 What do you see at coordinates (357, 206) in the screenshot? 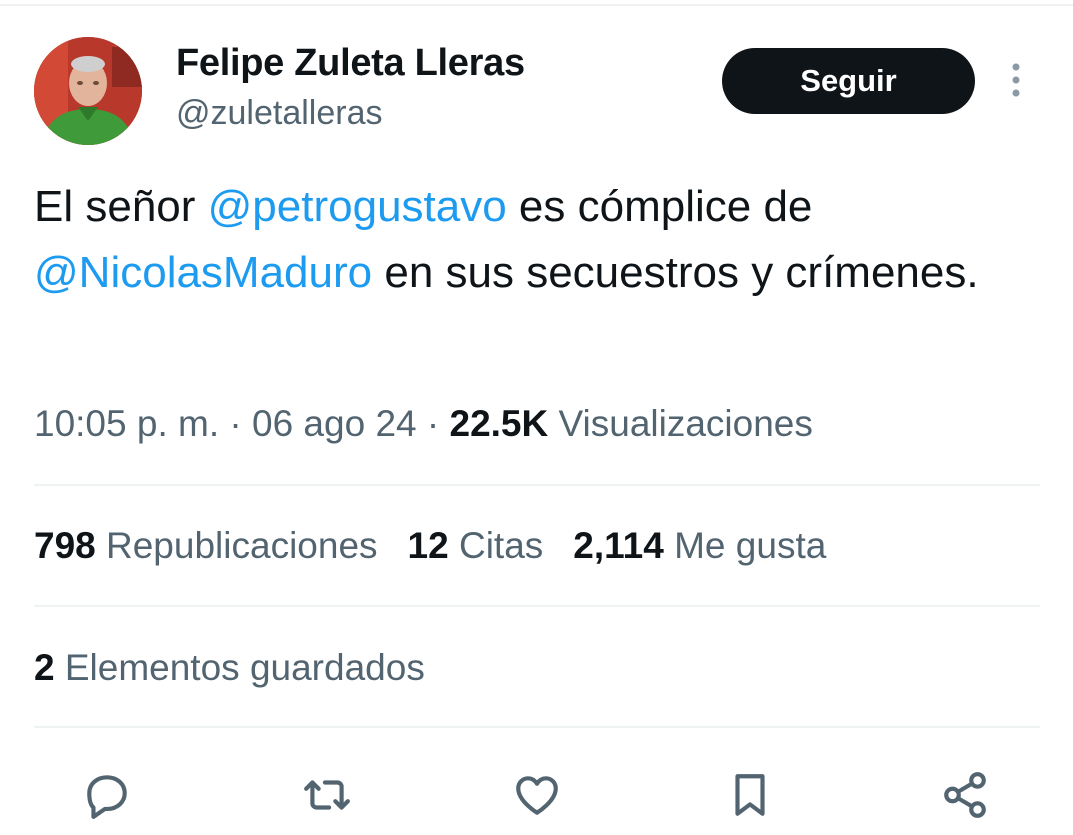
I see `mention-link-petrogustavo: @petrogustavo` at bounding box center [357, 206].